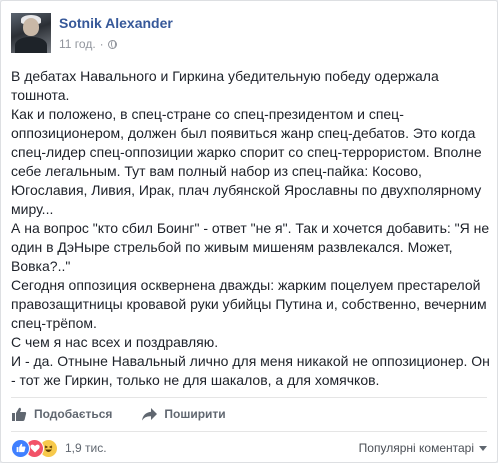 Image resolution: width=498 pixels, height=463 pixels. I want to click on share-label: Поширити, so click(195, 414).